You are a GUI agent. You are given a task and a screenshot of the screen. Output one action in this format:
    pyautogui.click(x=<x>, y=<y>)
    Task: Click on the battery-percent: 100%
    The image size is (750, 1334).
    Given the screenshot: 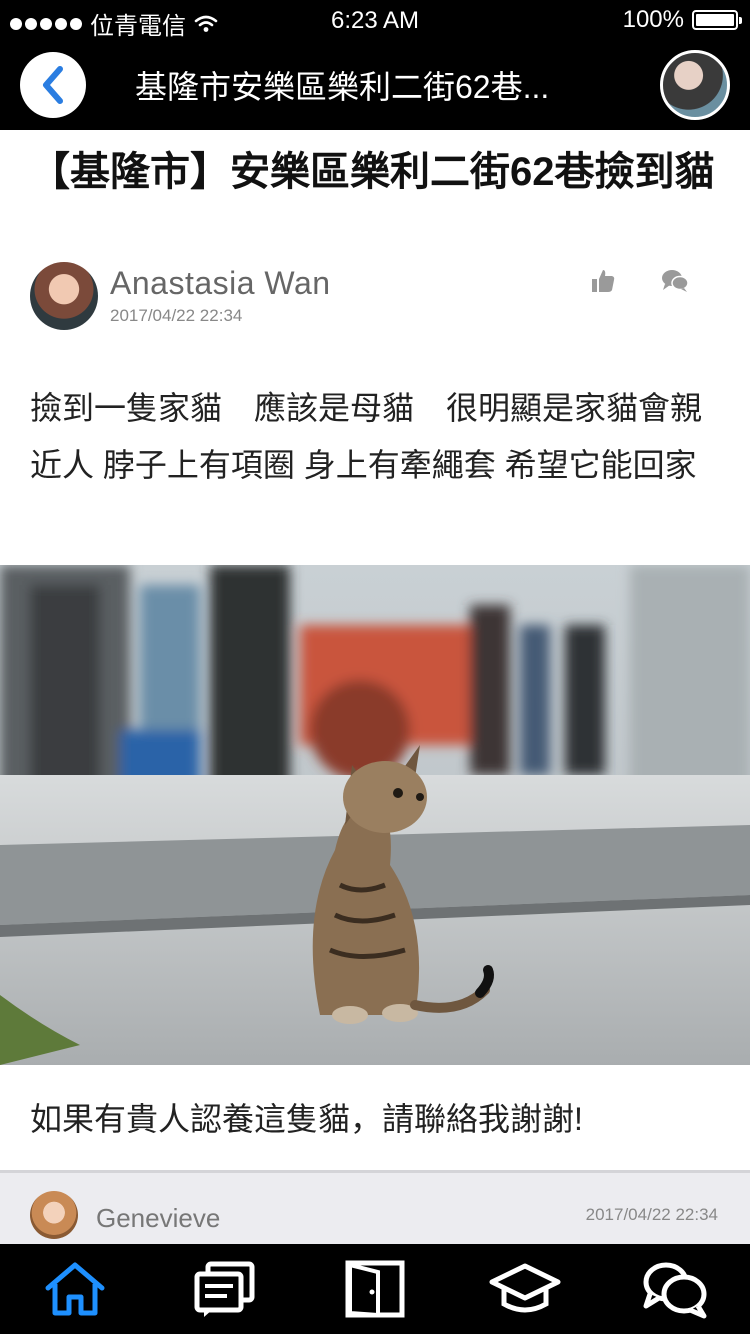 What is the action you would take?
    pyautogui.click(x=653, y=19)
    